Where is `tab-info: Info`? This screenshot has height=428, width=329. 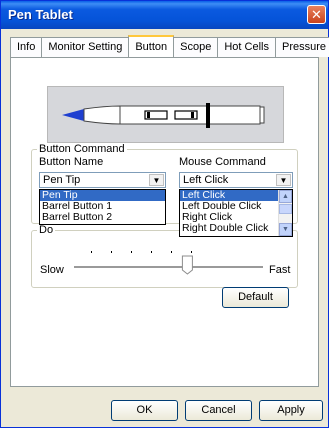
tab-info: Info is located at coordinates (26, 47).